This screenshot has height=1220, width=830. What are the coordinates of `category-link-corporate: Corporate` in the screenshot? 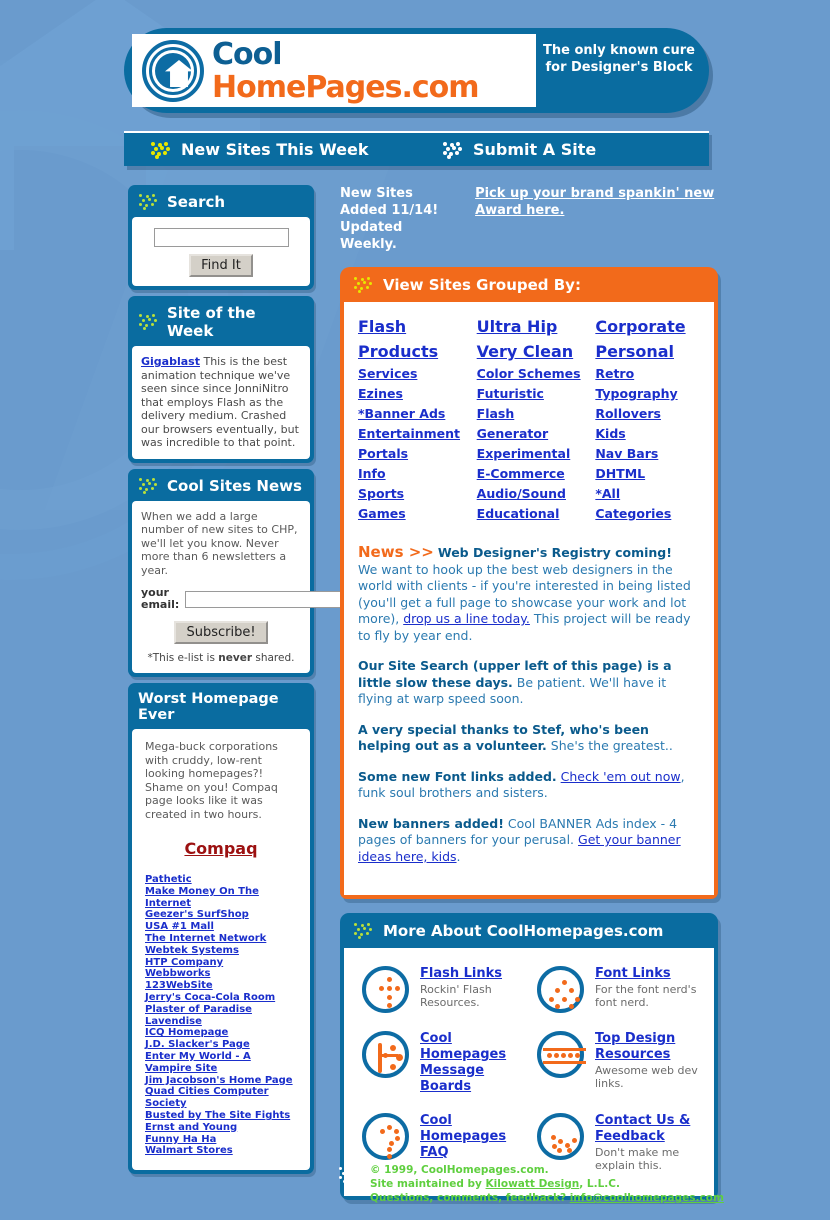 It's located at (647, 326).